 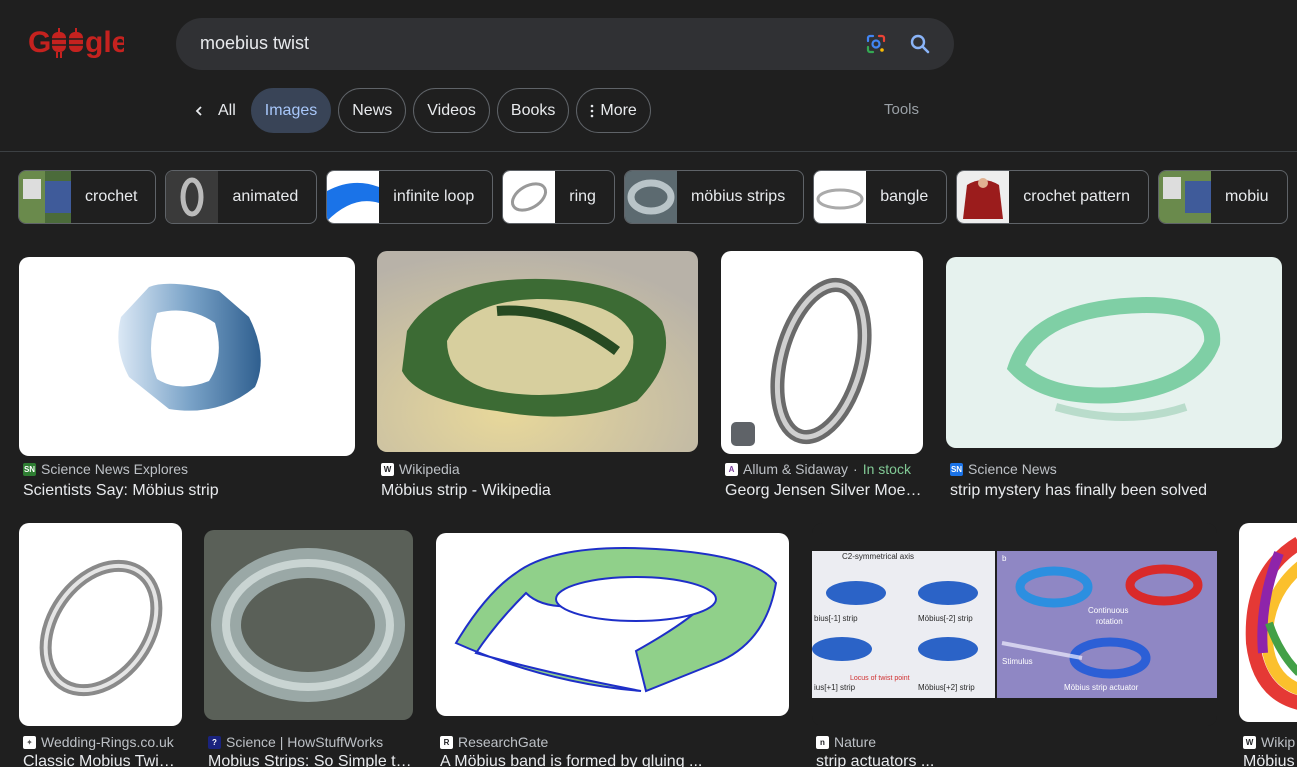 I want to click on tab-videos-label: Videos, so click(x=451, y=110).